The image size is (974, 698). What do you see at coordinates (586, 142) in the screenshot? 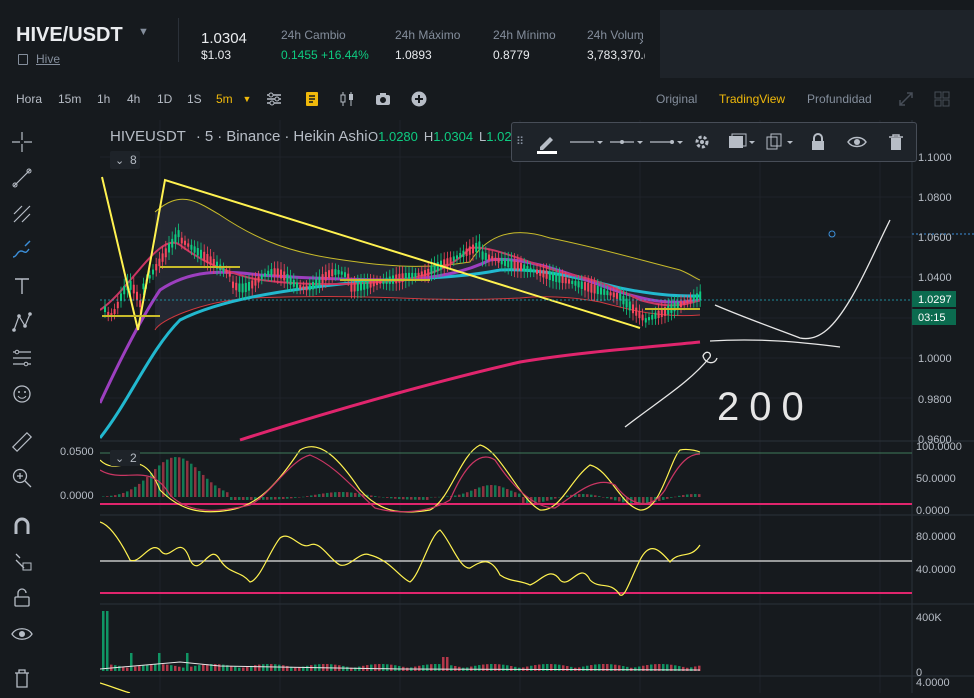
I see `line-style-icon` at bounding box center [586, 142].